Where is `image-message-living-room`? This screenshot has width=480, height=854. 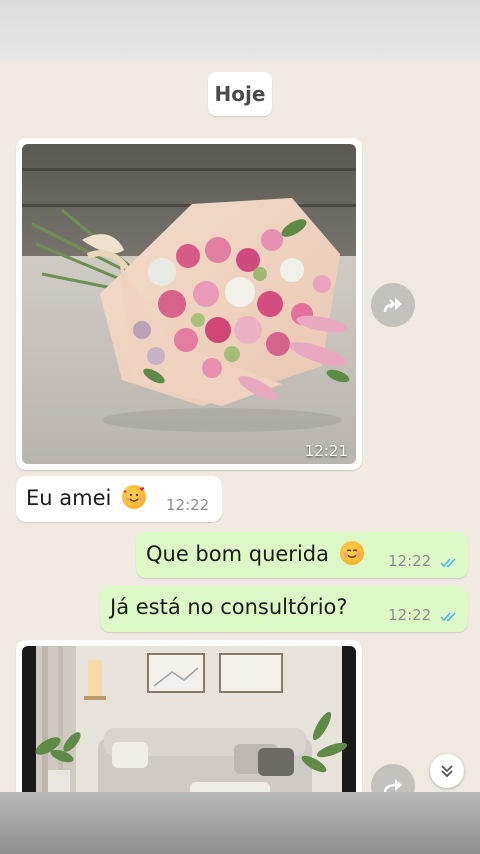 image-message-living-room is located at coordinates (189, 716).